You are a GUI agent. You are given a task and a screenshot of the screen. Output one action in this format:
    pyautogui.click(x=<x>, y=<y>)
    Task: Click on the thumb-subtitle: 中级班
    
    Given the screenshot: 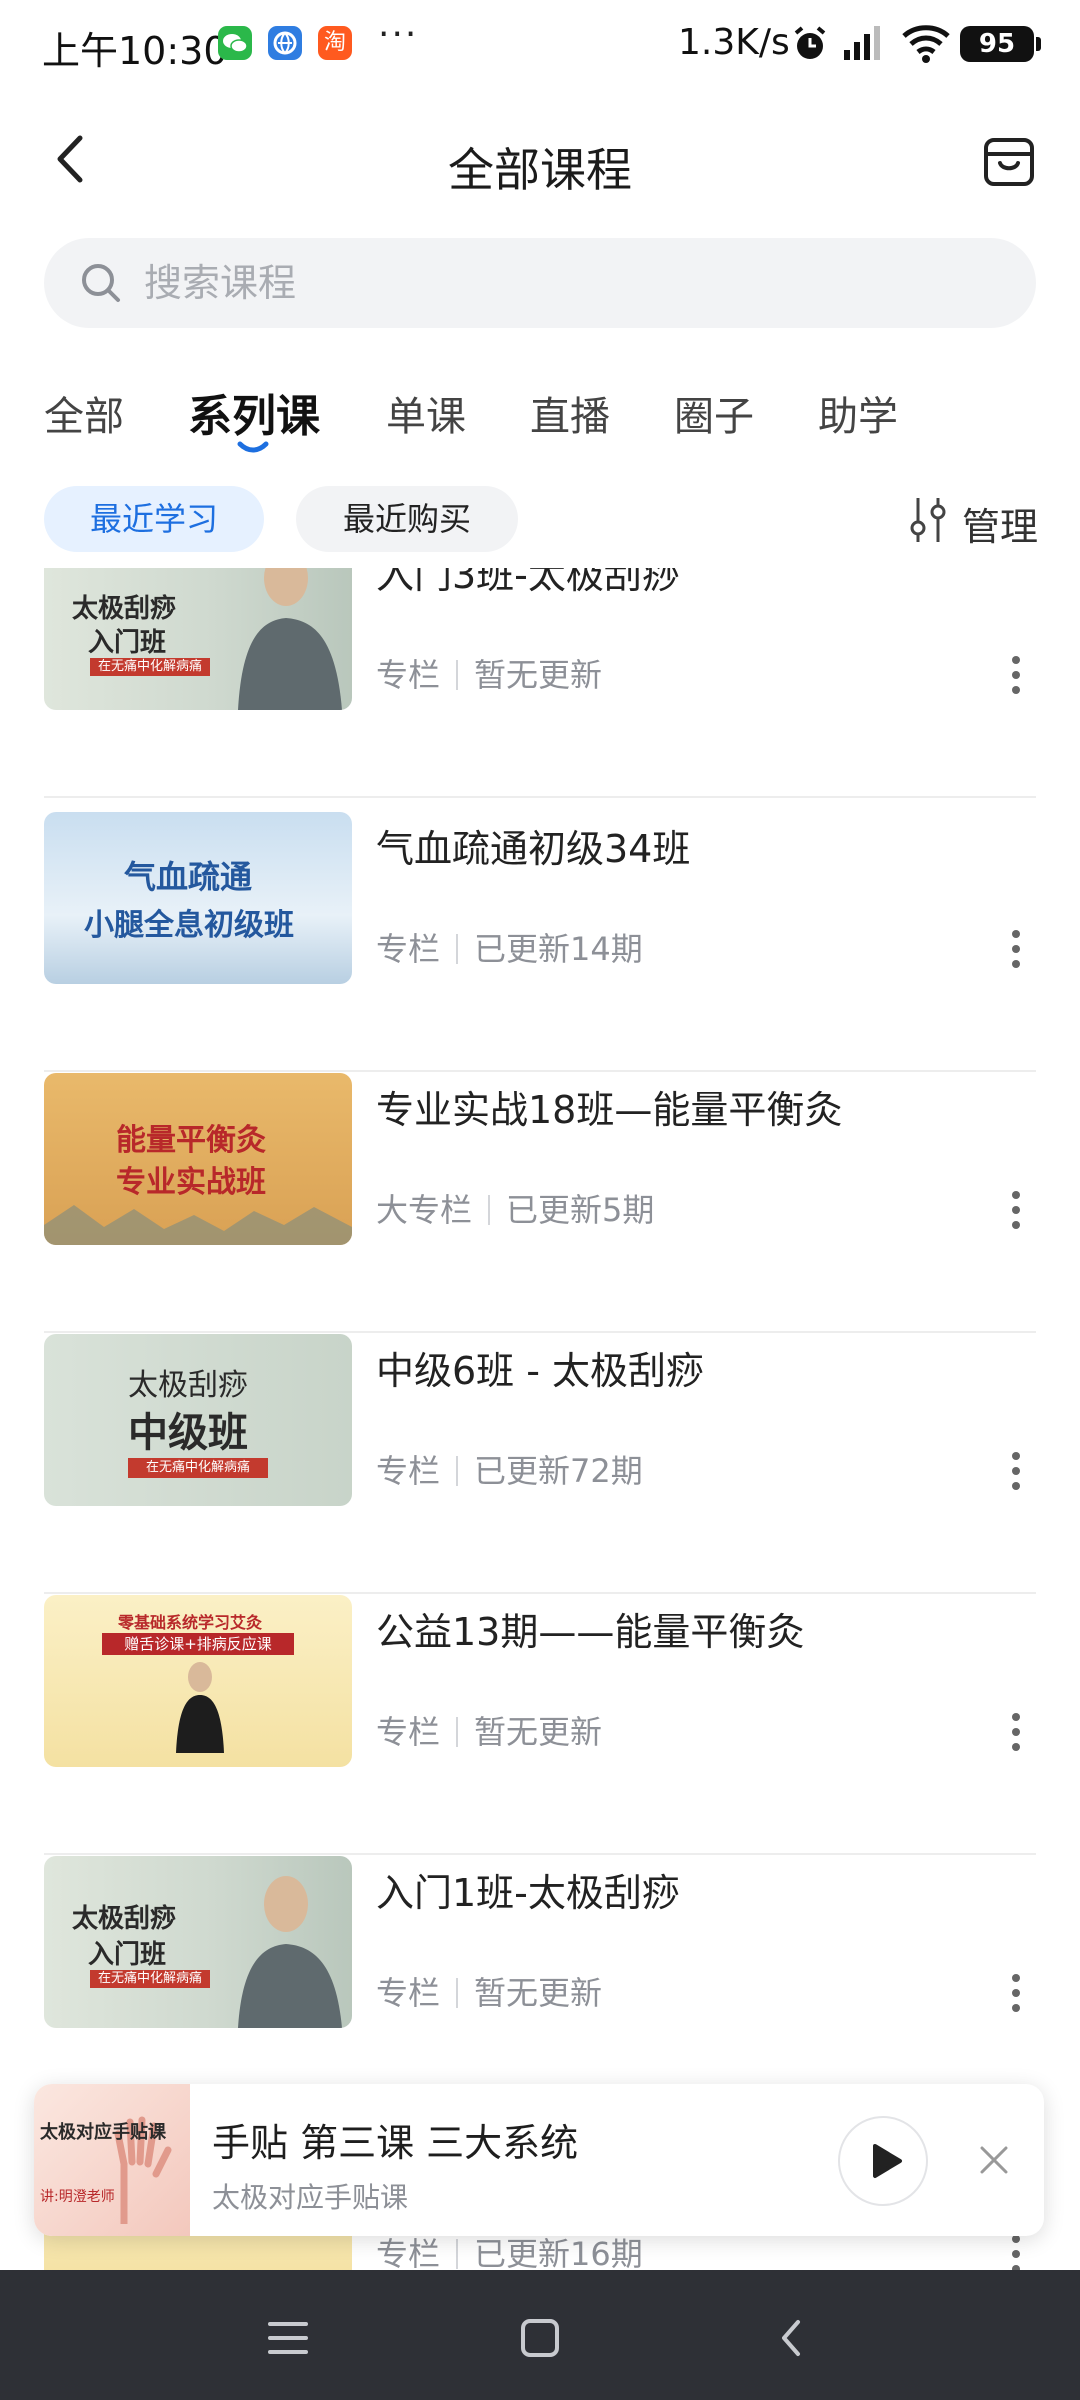 What is the action you would take?
    pyautogui.click(x=188, y=1432)
    